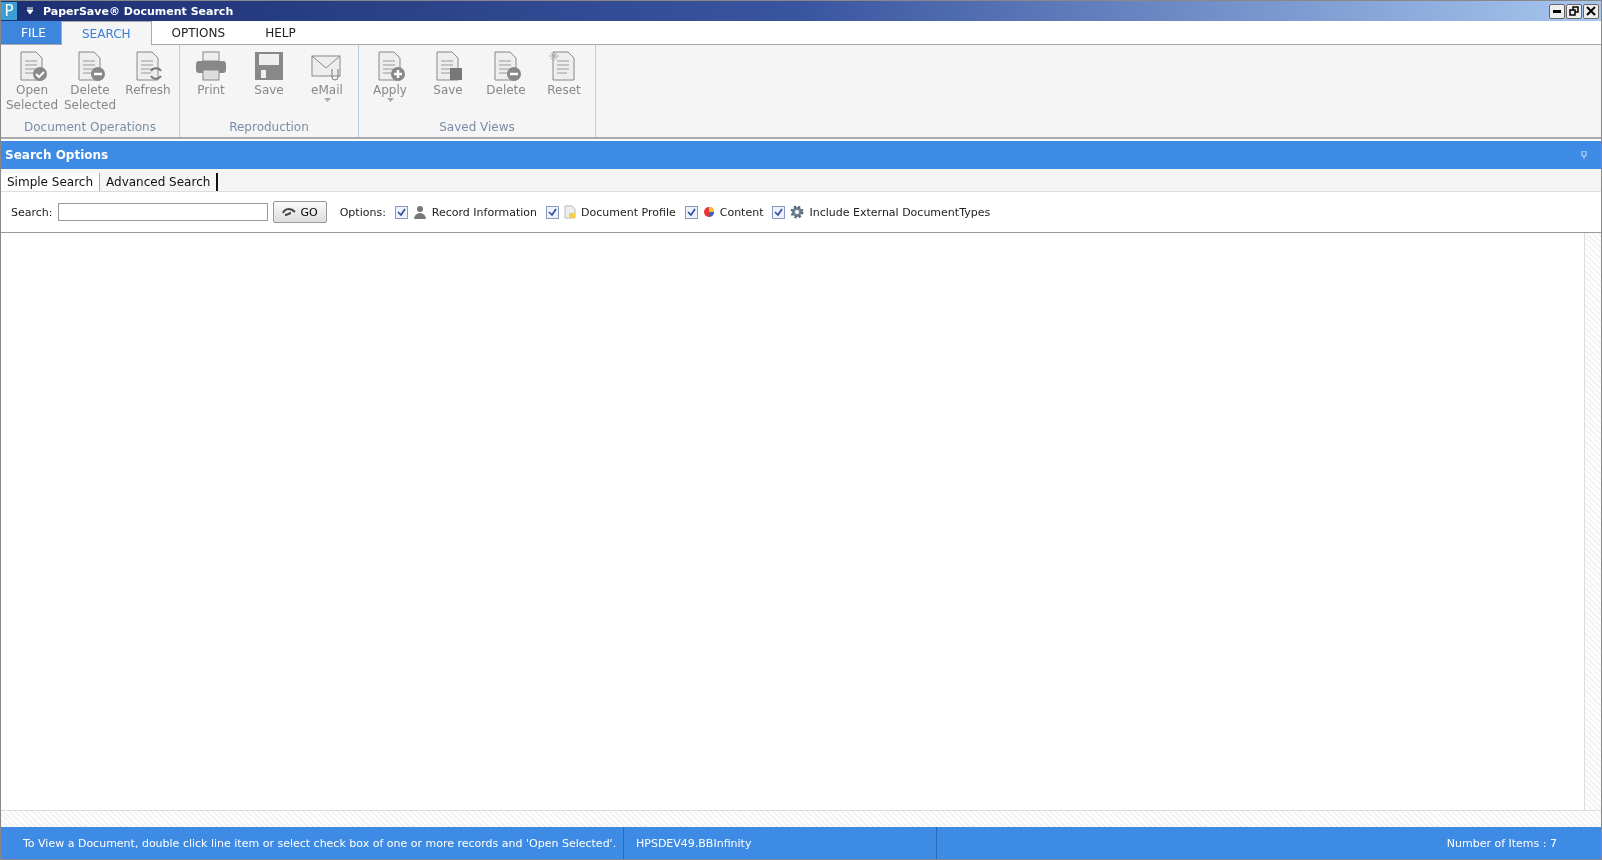 This screenshot has width=1602, height=860. Describe the element at coordinates (50, 182) in the screenshot. I see `search-tab: Simple Search` at that location.